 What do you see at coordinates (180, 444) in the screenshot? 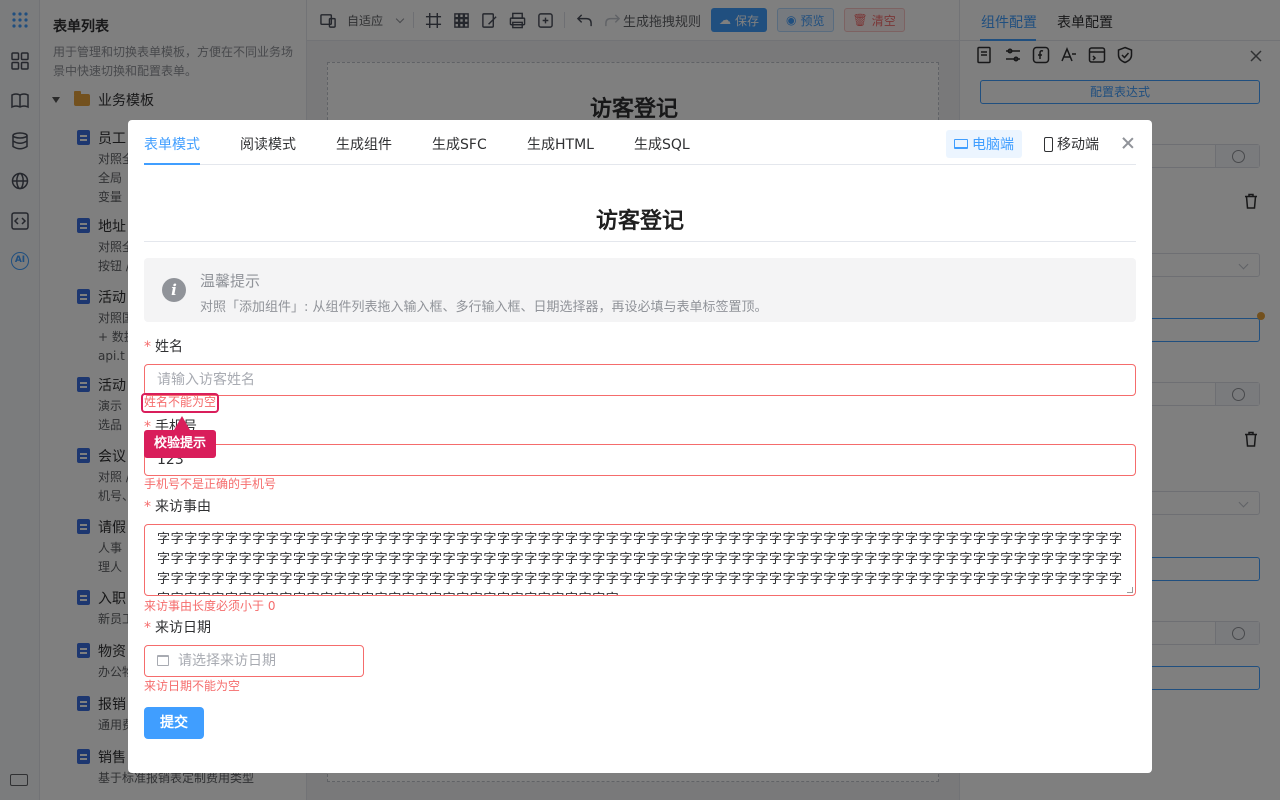
I see `validation-hint-annotation: 校验提示` at bounding box center [180, 444].